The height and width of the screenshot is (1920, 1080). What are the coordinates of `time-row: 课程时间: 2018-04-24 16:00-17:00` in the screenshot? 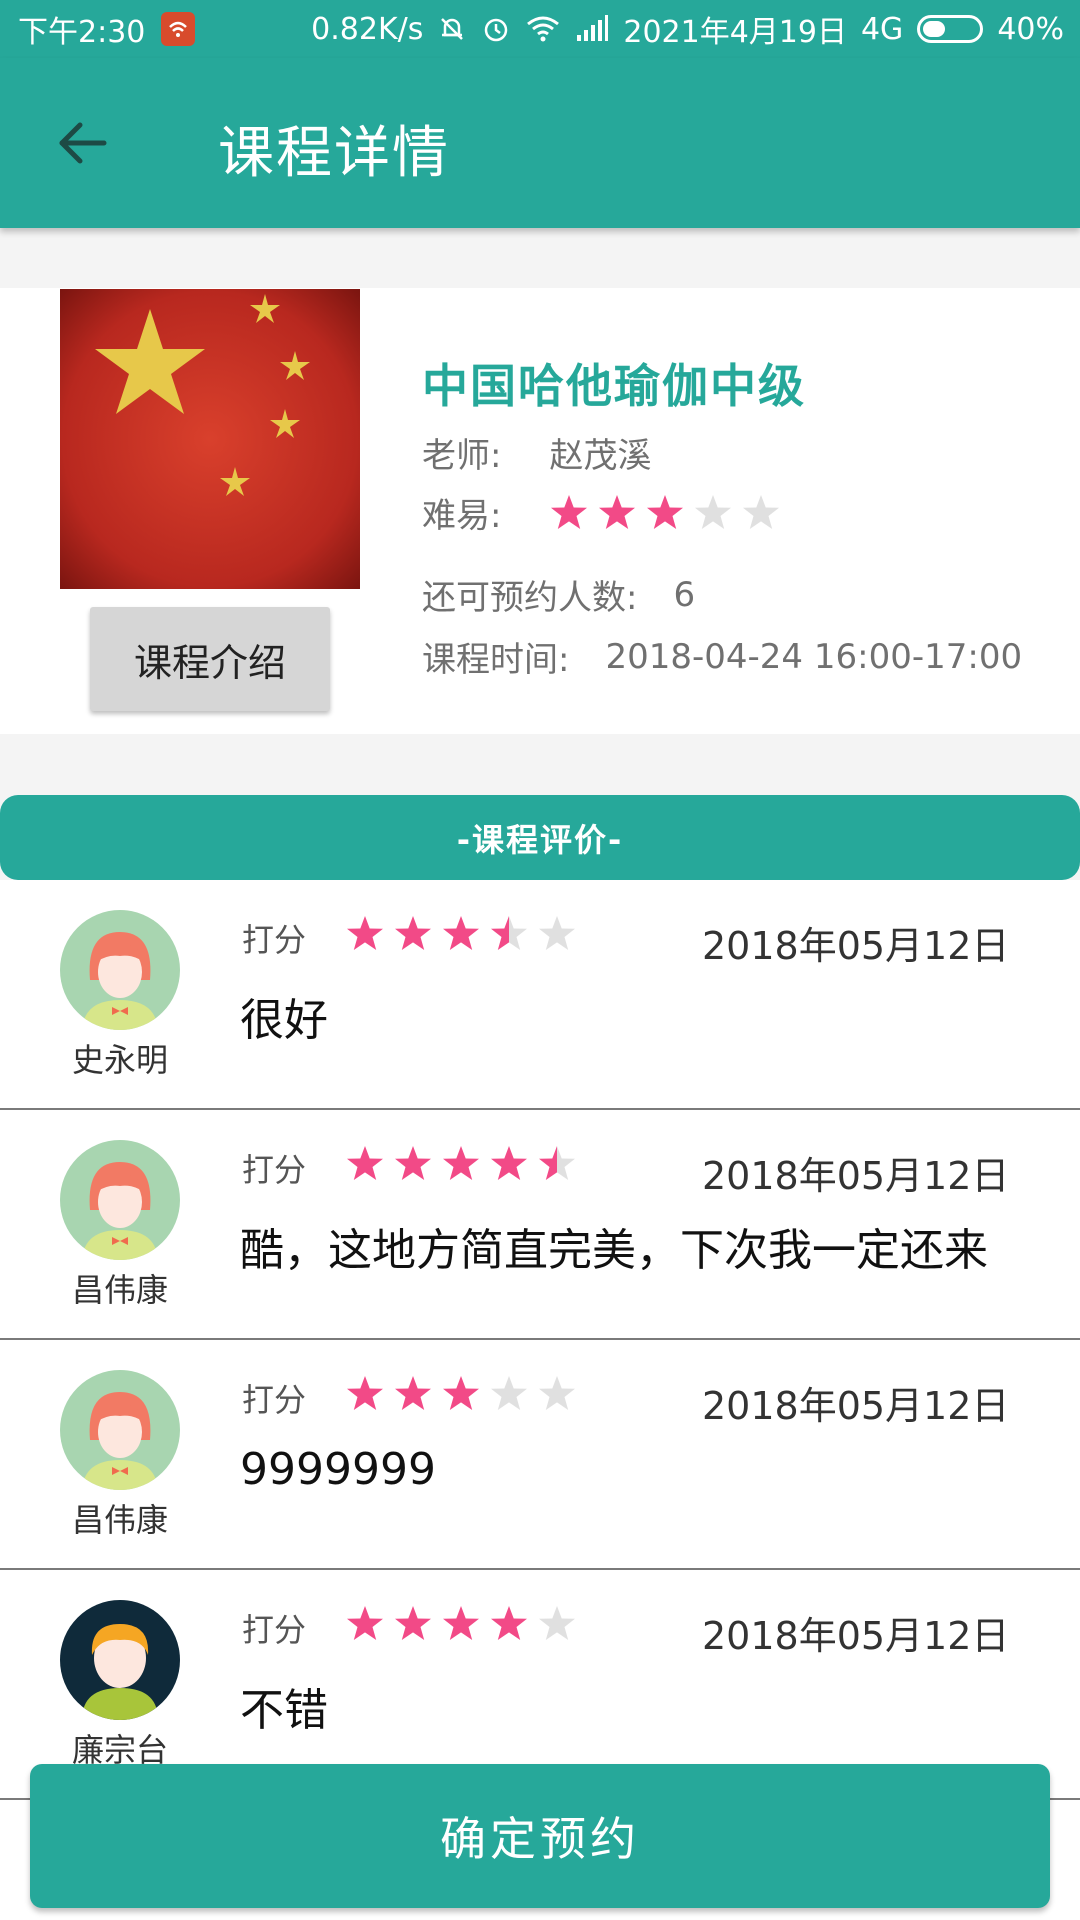 It's located at (722, 656).